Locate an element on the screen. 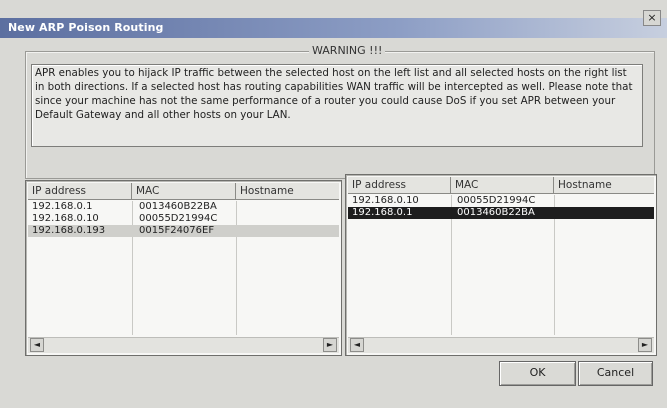 The image size is (667, 408). close-icon: × is located at coordinates (652, 18).